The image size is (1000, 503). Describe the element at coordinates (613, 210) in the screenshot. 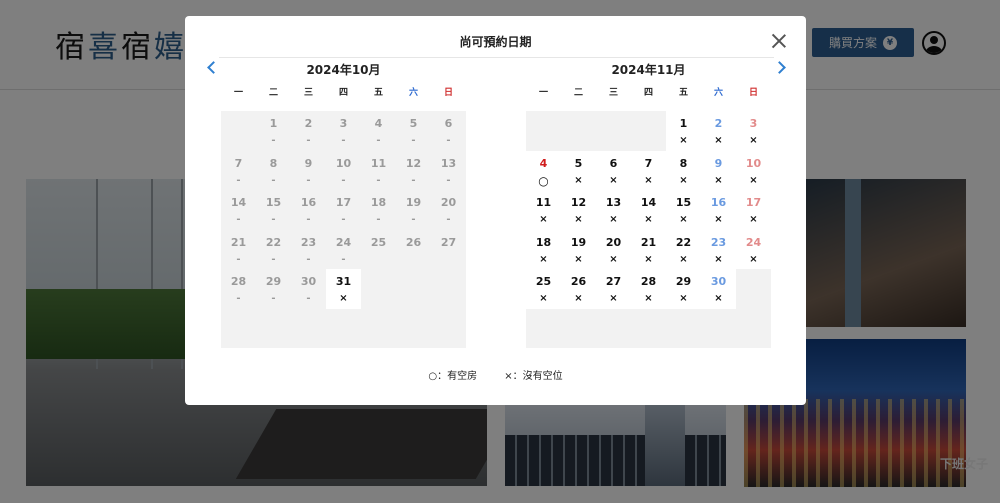

I see `calendar-day: 13 ×` at that location.